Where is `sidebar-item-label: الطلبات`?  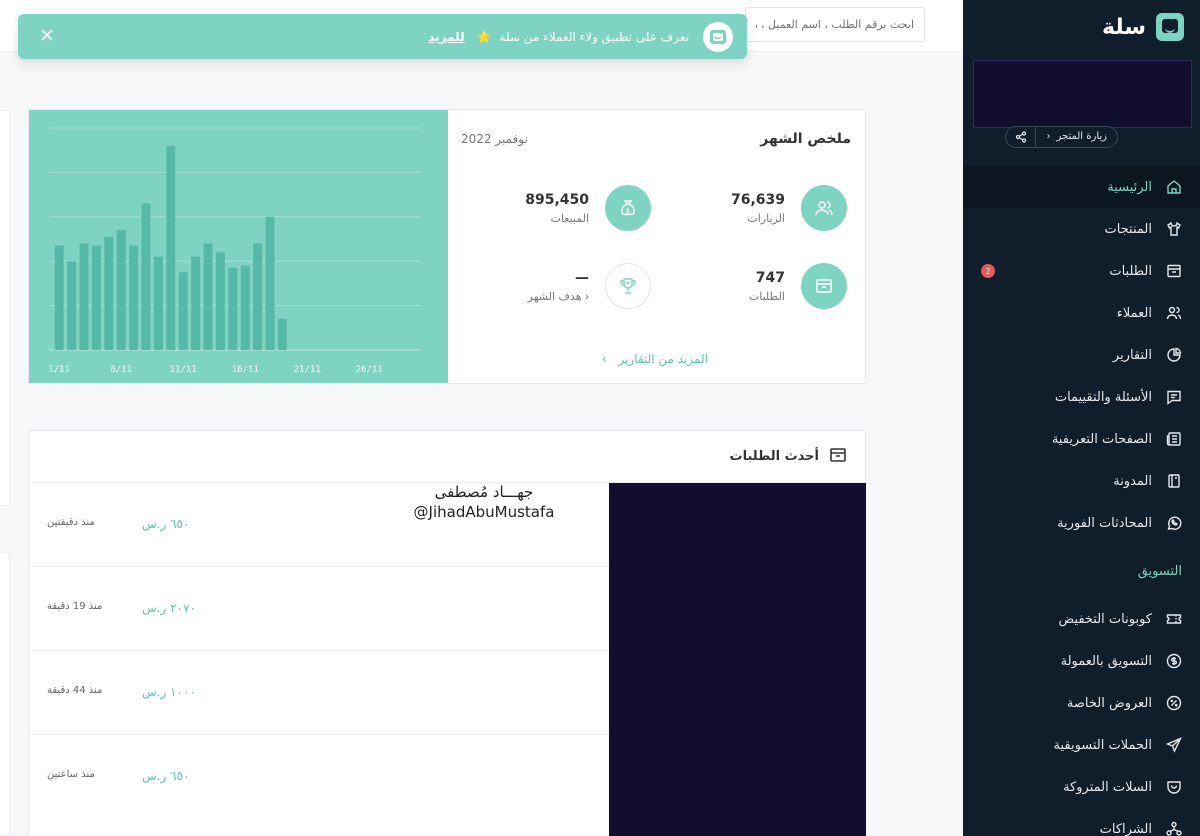
sidebar-item-label: الطلبات is located at coordinates (1130, 271).